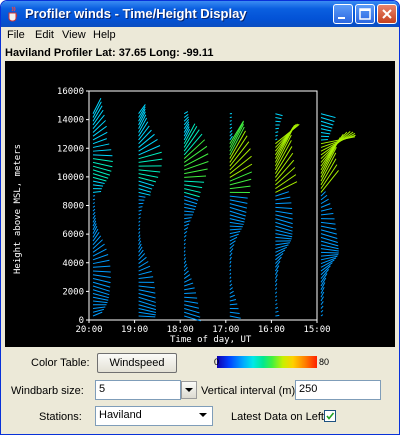  What do you see at coordinates (180, 330) in the screenshot?
I see `x-tick-label: 18:00` at bounding box center [180, 330].